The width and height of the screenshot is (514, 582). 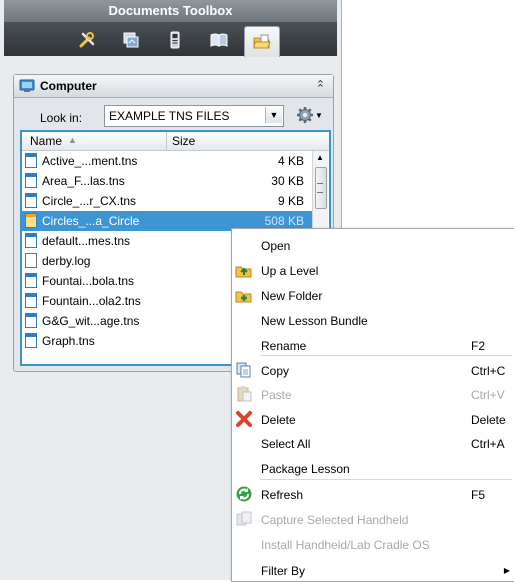 I want to click on page-sorter-tab, so click(x=131, y=40).